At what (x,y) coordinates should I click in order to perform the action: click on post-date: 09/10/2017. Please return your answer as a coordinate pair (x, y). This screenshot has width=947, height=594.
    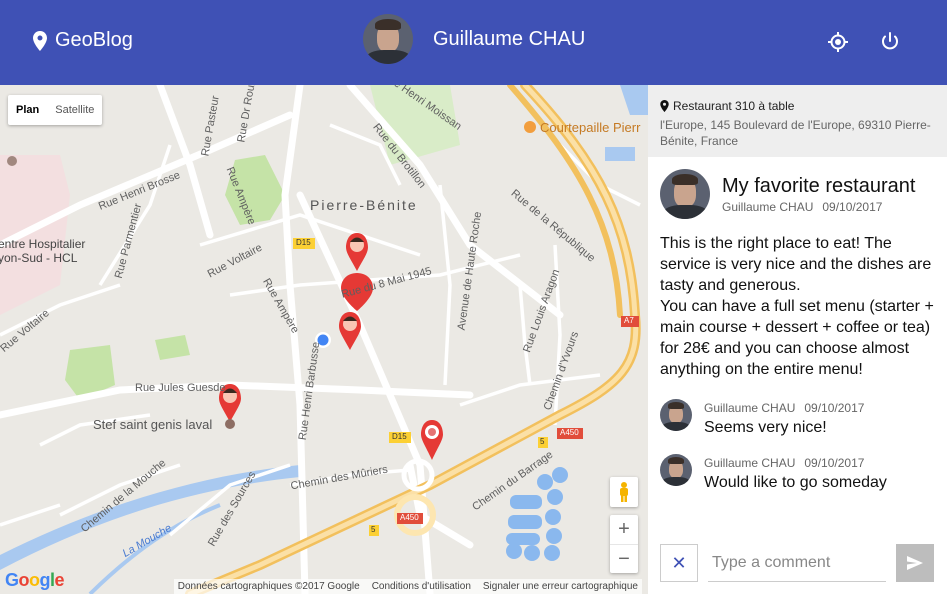
    Looking at the image, I should click on (852, 207).